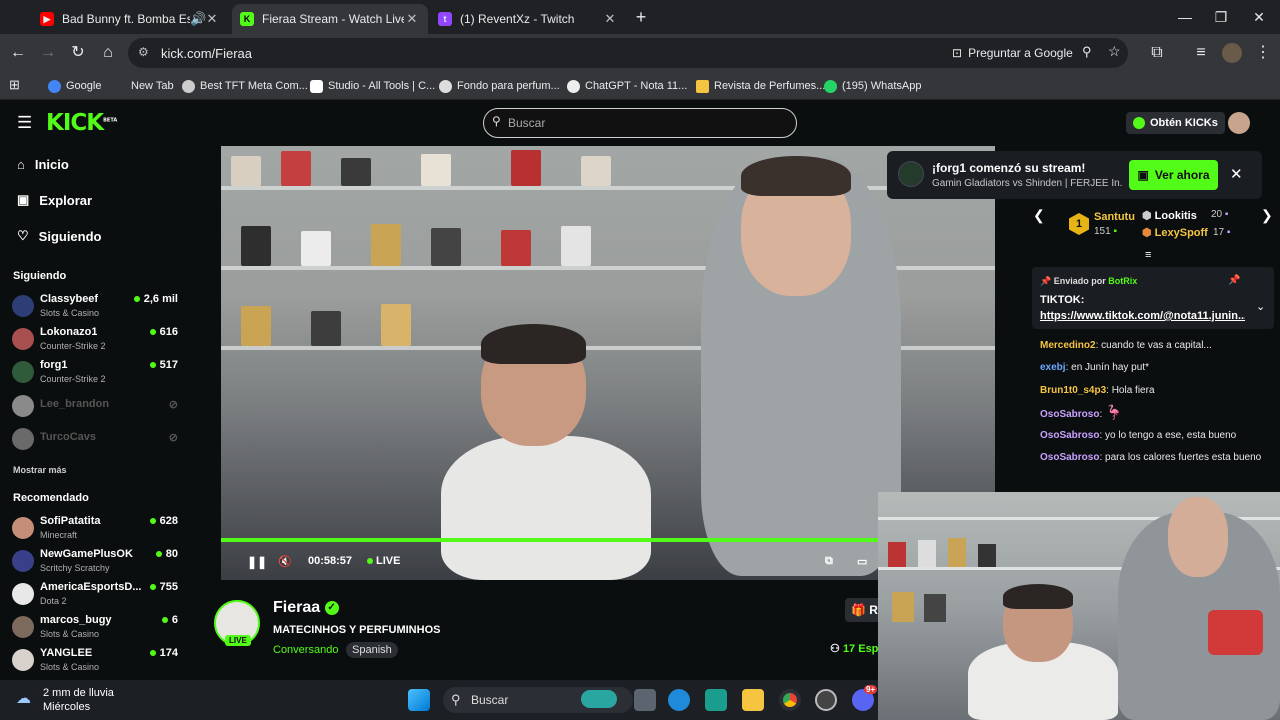  I want to click on zoom-icon: ⚲, so click(1087, 52).